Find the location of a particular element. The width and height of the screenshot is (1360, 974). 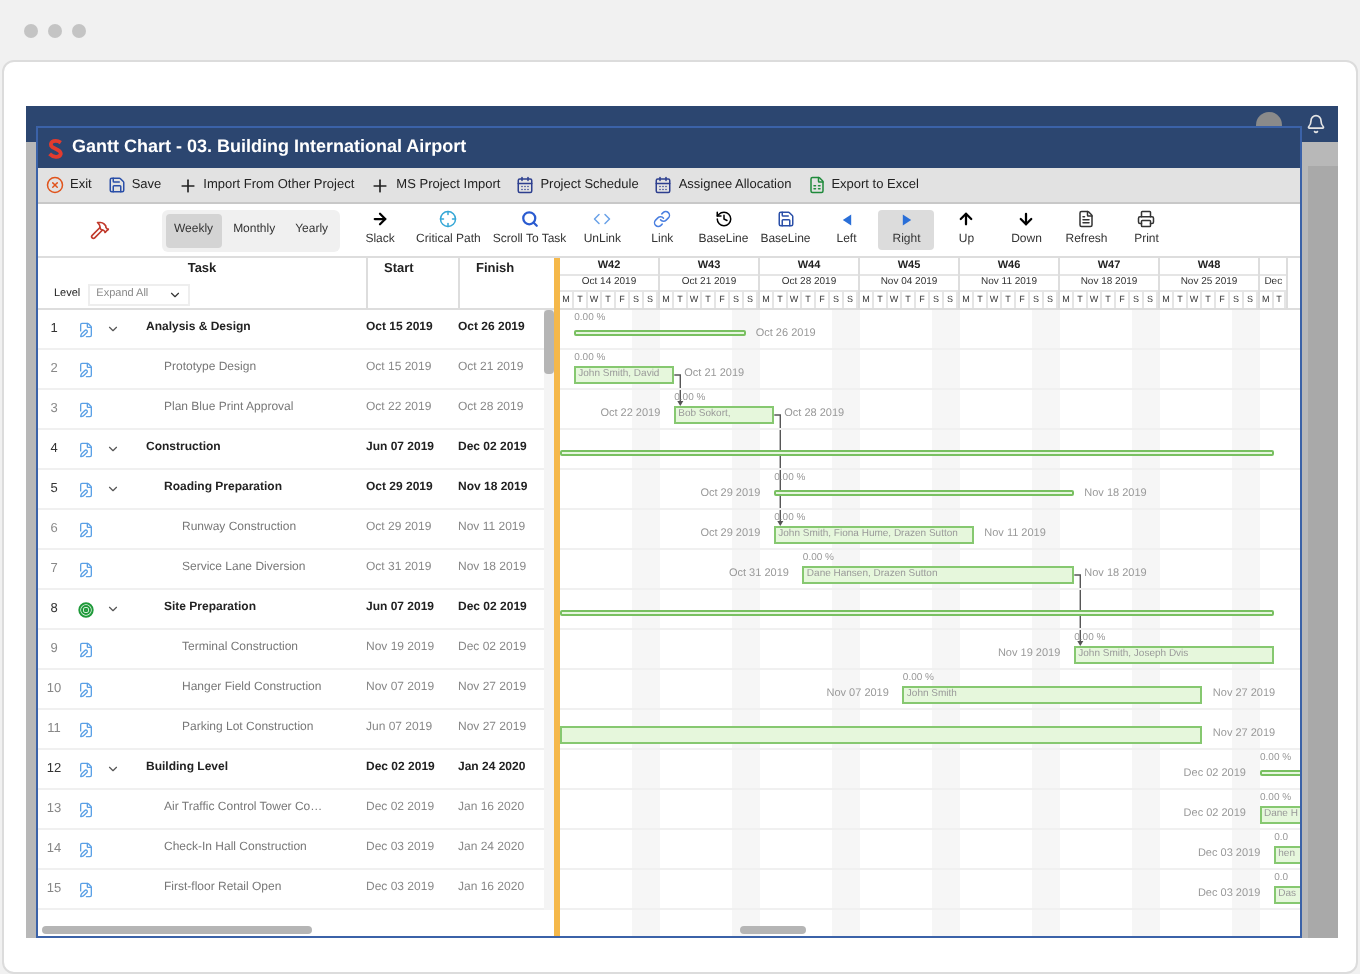

tools-icon is located at coordinates (100, 230).